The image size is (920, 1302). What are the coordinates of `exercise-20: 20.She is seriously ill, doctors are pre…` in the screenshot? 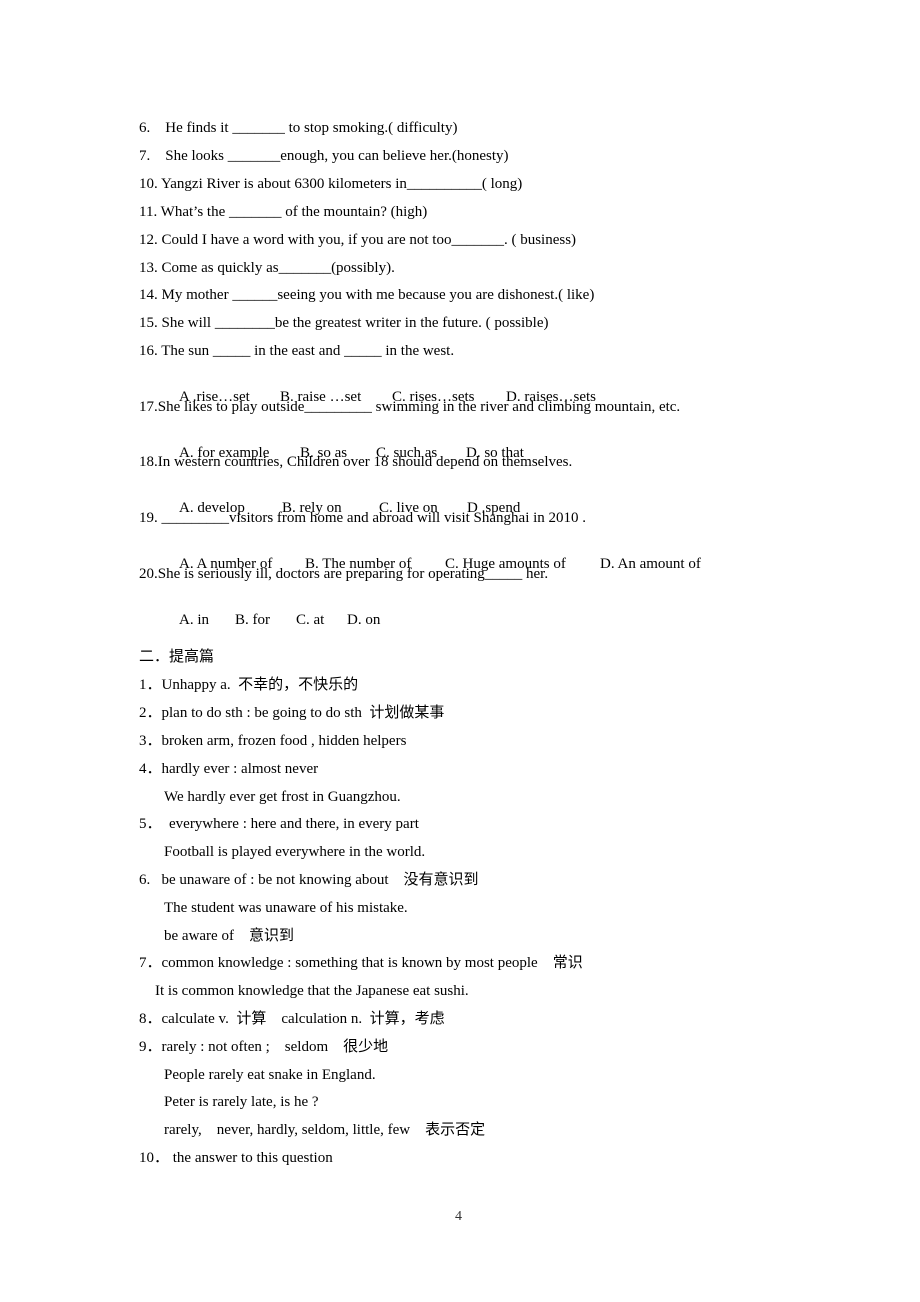 It's located at (344, 574).